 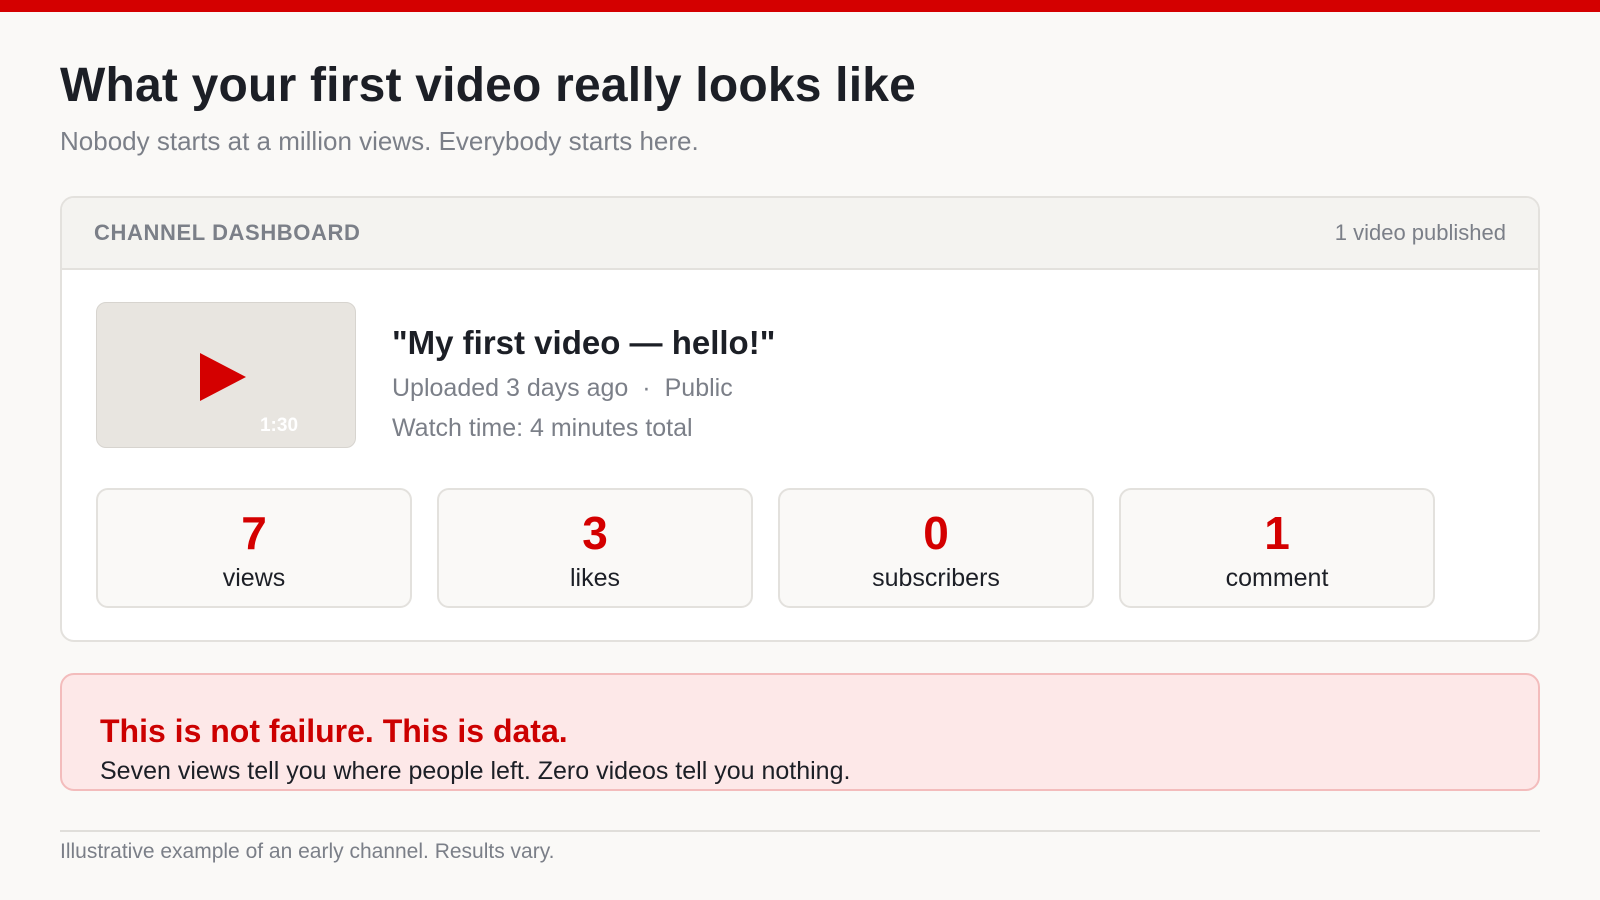 I want to click on video-duration: 1:30, so click(x=279, y=425).